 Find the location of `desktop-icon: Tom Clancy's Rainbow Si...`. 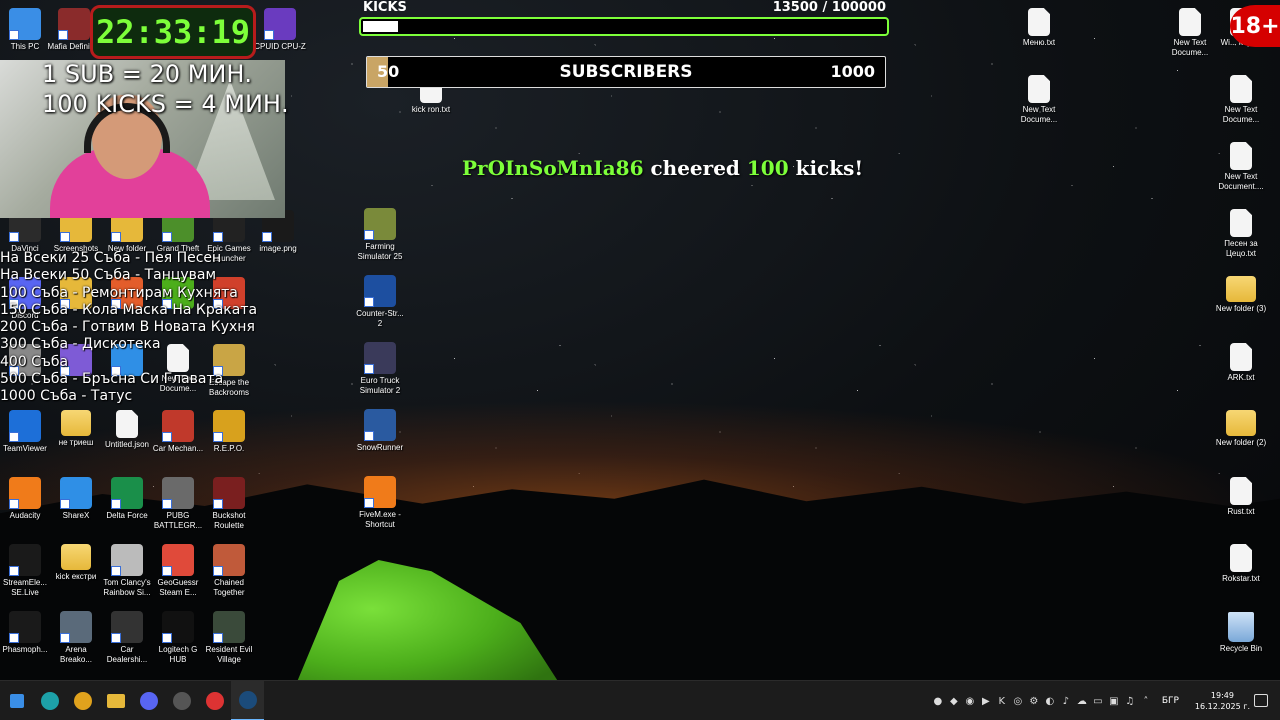

desktop-icon: Tom Clancy's Rainbow Si... is located at coordinates (127, 571).